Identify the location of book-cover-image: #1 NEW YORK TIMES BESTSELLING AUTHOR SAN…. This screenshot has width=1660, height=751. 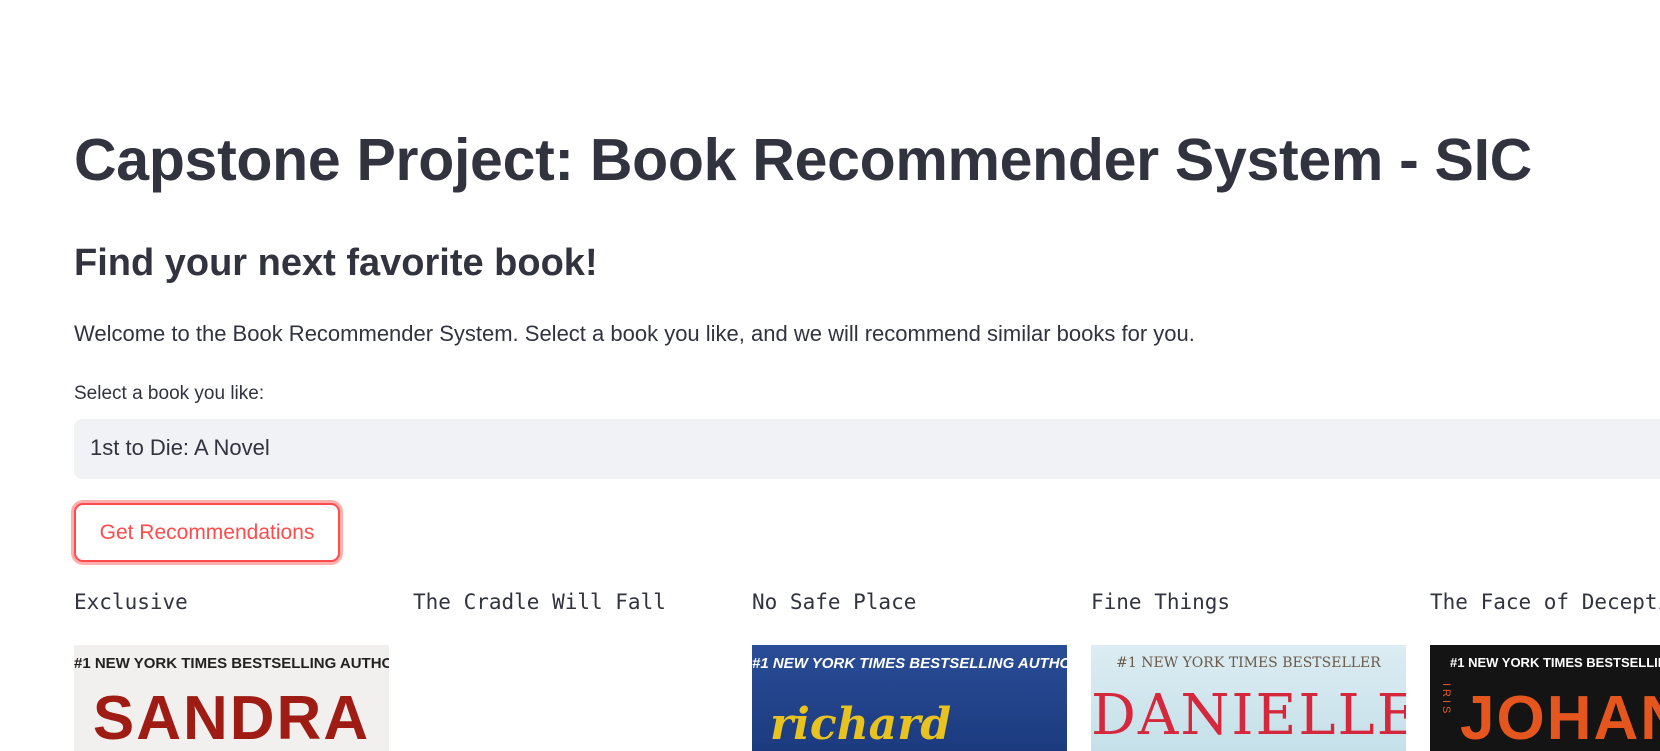
(231, 698).